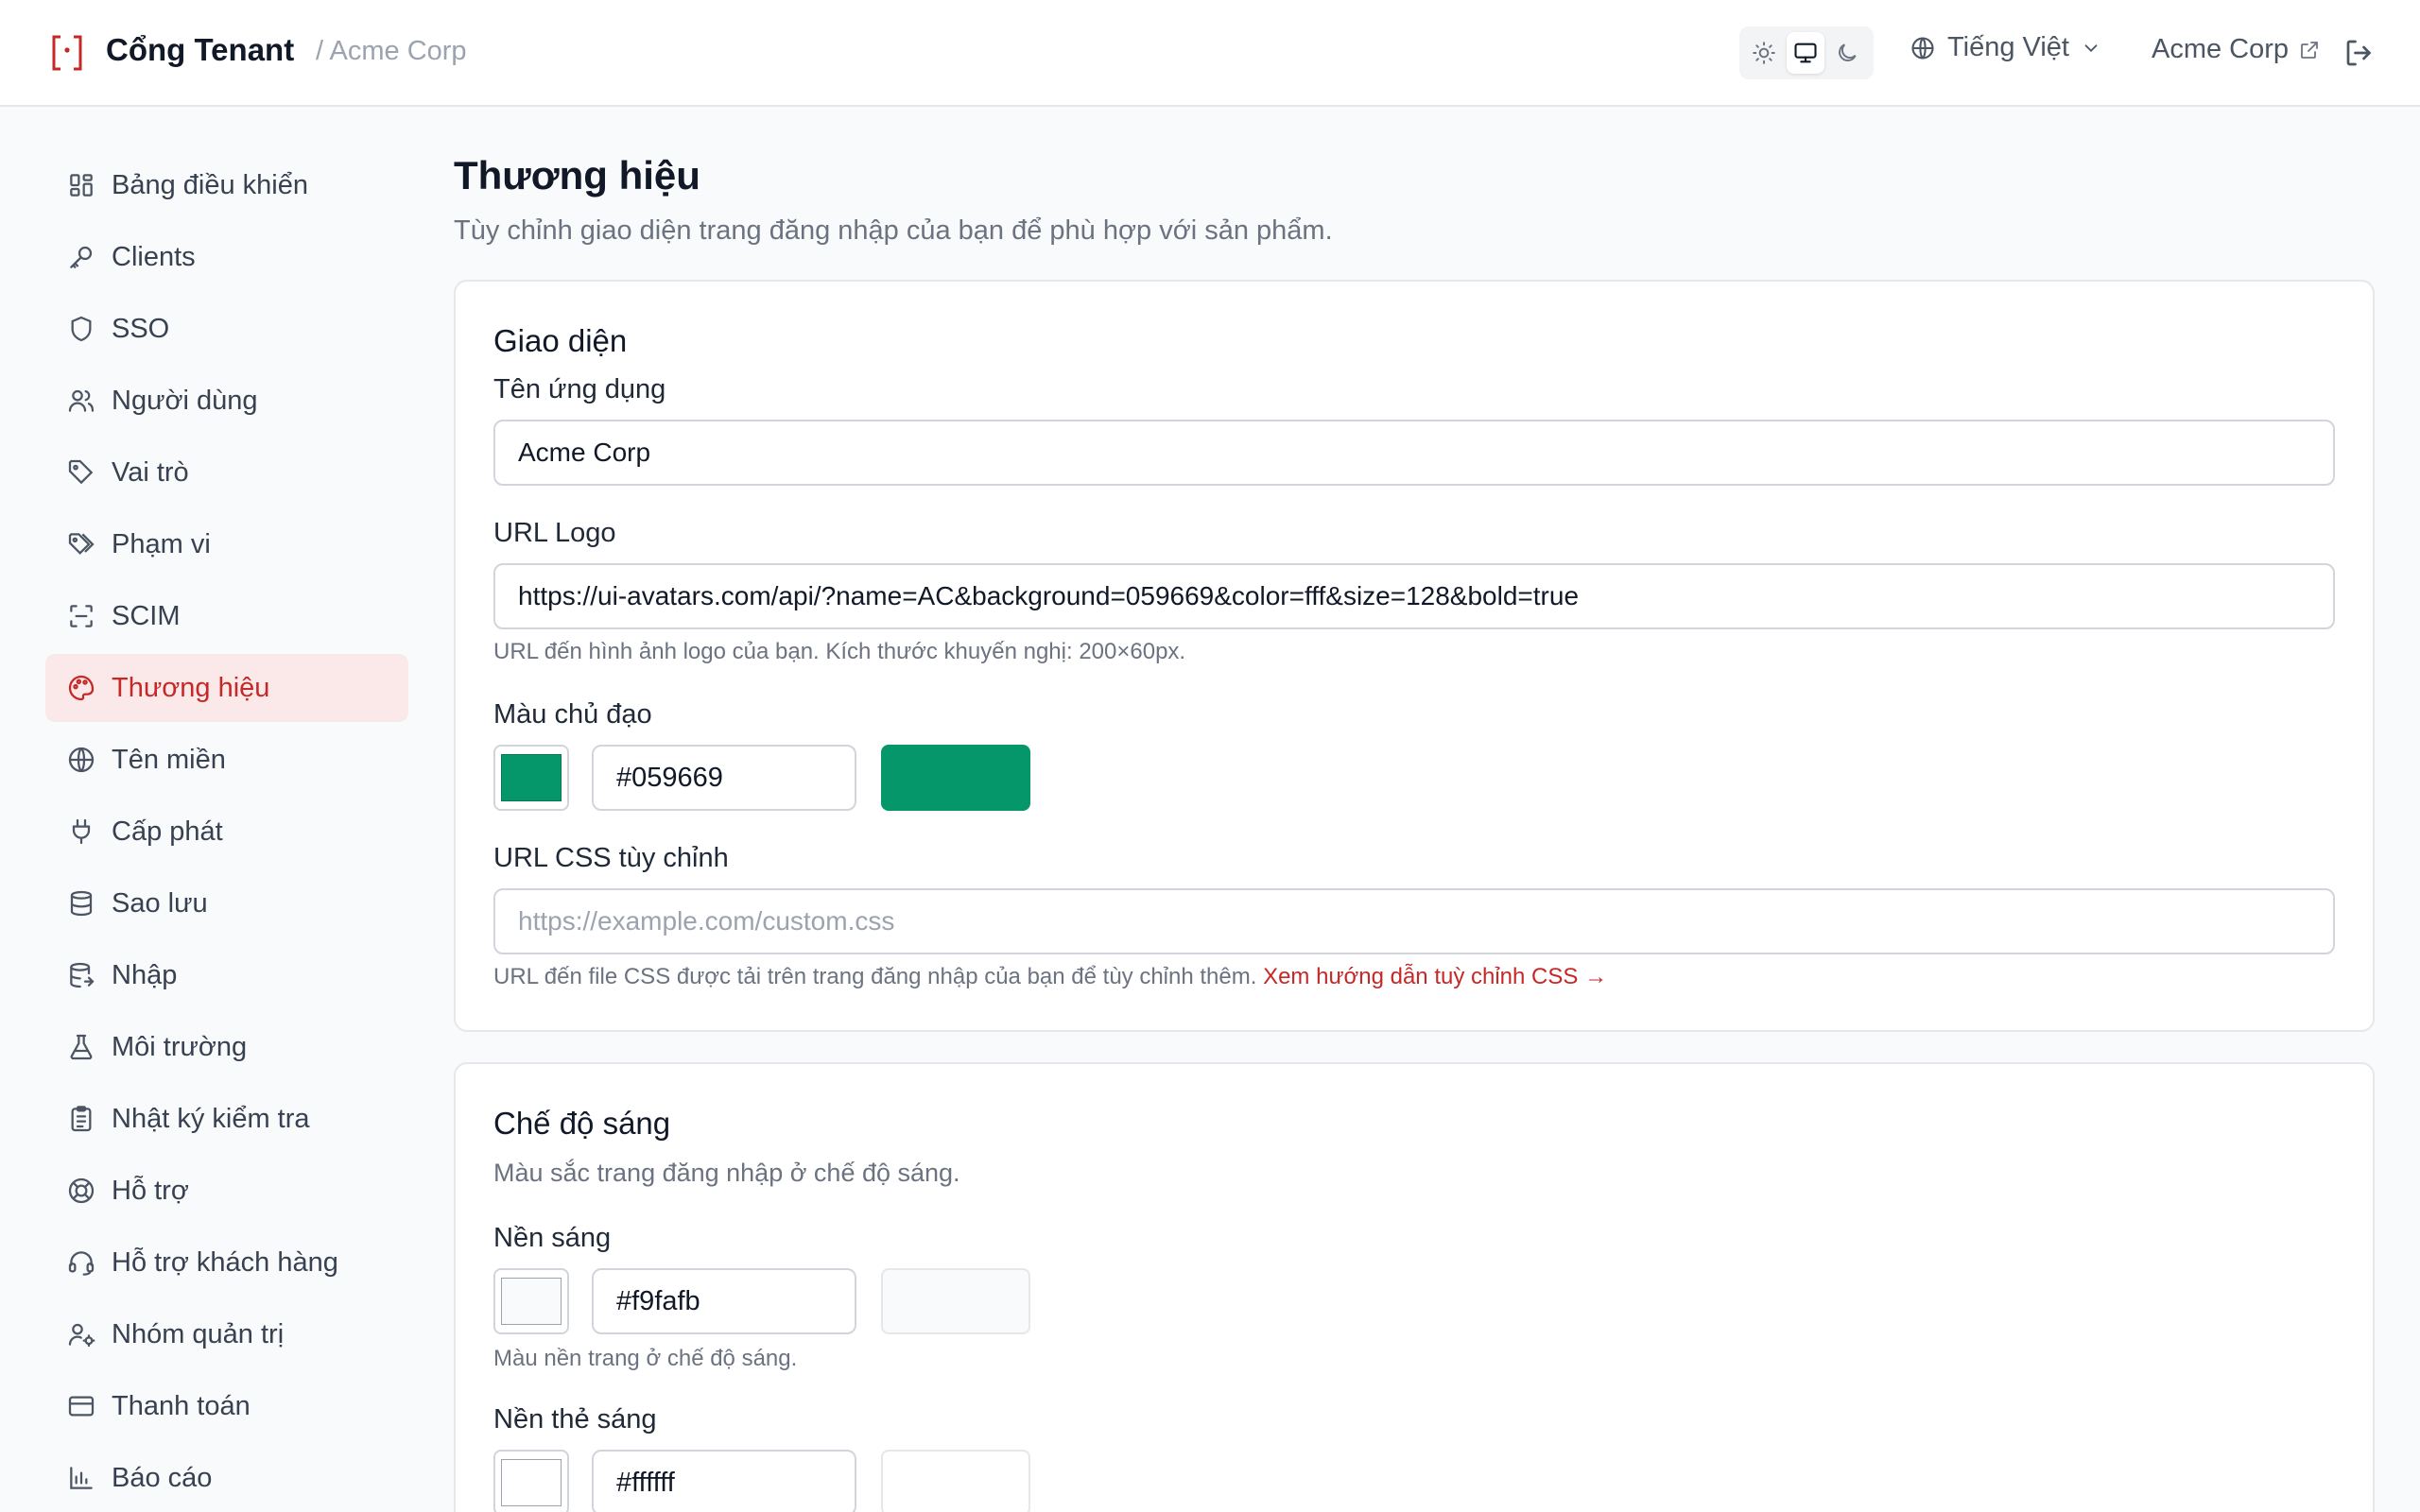 This screenshot has width=2420, height=1512. What do you see at coordinates (582, 1123) in the screenshot?
I see `light-mode-title: Chế độ sáng` at bounding box center [582, 1123].